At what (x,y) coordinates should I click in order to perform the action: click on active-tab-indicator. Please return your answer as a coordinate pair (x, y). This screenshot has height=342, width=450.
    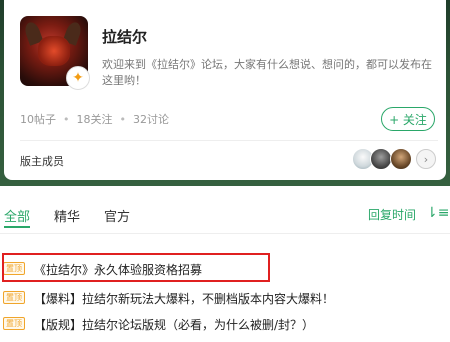
    Looking at the image, I should click on (17, 227).